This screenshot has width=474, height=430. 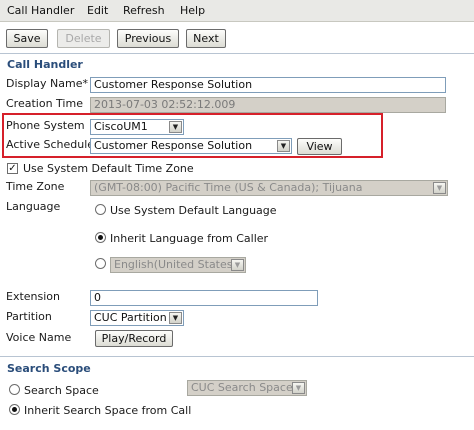 I want to click on search-space-radio, so click(x=14, y=389).